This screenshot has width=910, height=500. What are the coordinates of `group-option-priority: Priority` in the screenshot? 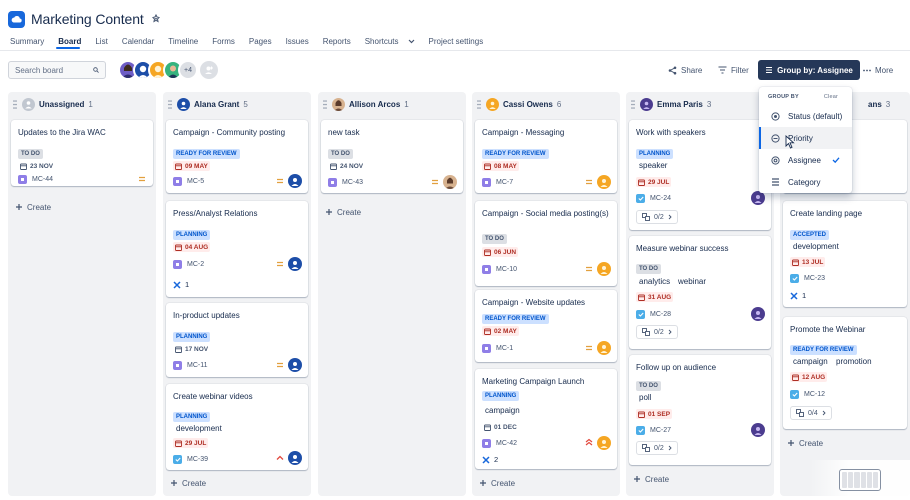 It's located at (805, 138).